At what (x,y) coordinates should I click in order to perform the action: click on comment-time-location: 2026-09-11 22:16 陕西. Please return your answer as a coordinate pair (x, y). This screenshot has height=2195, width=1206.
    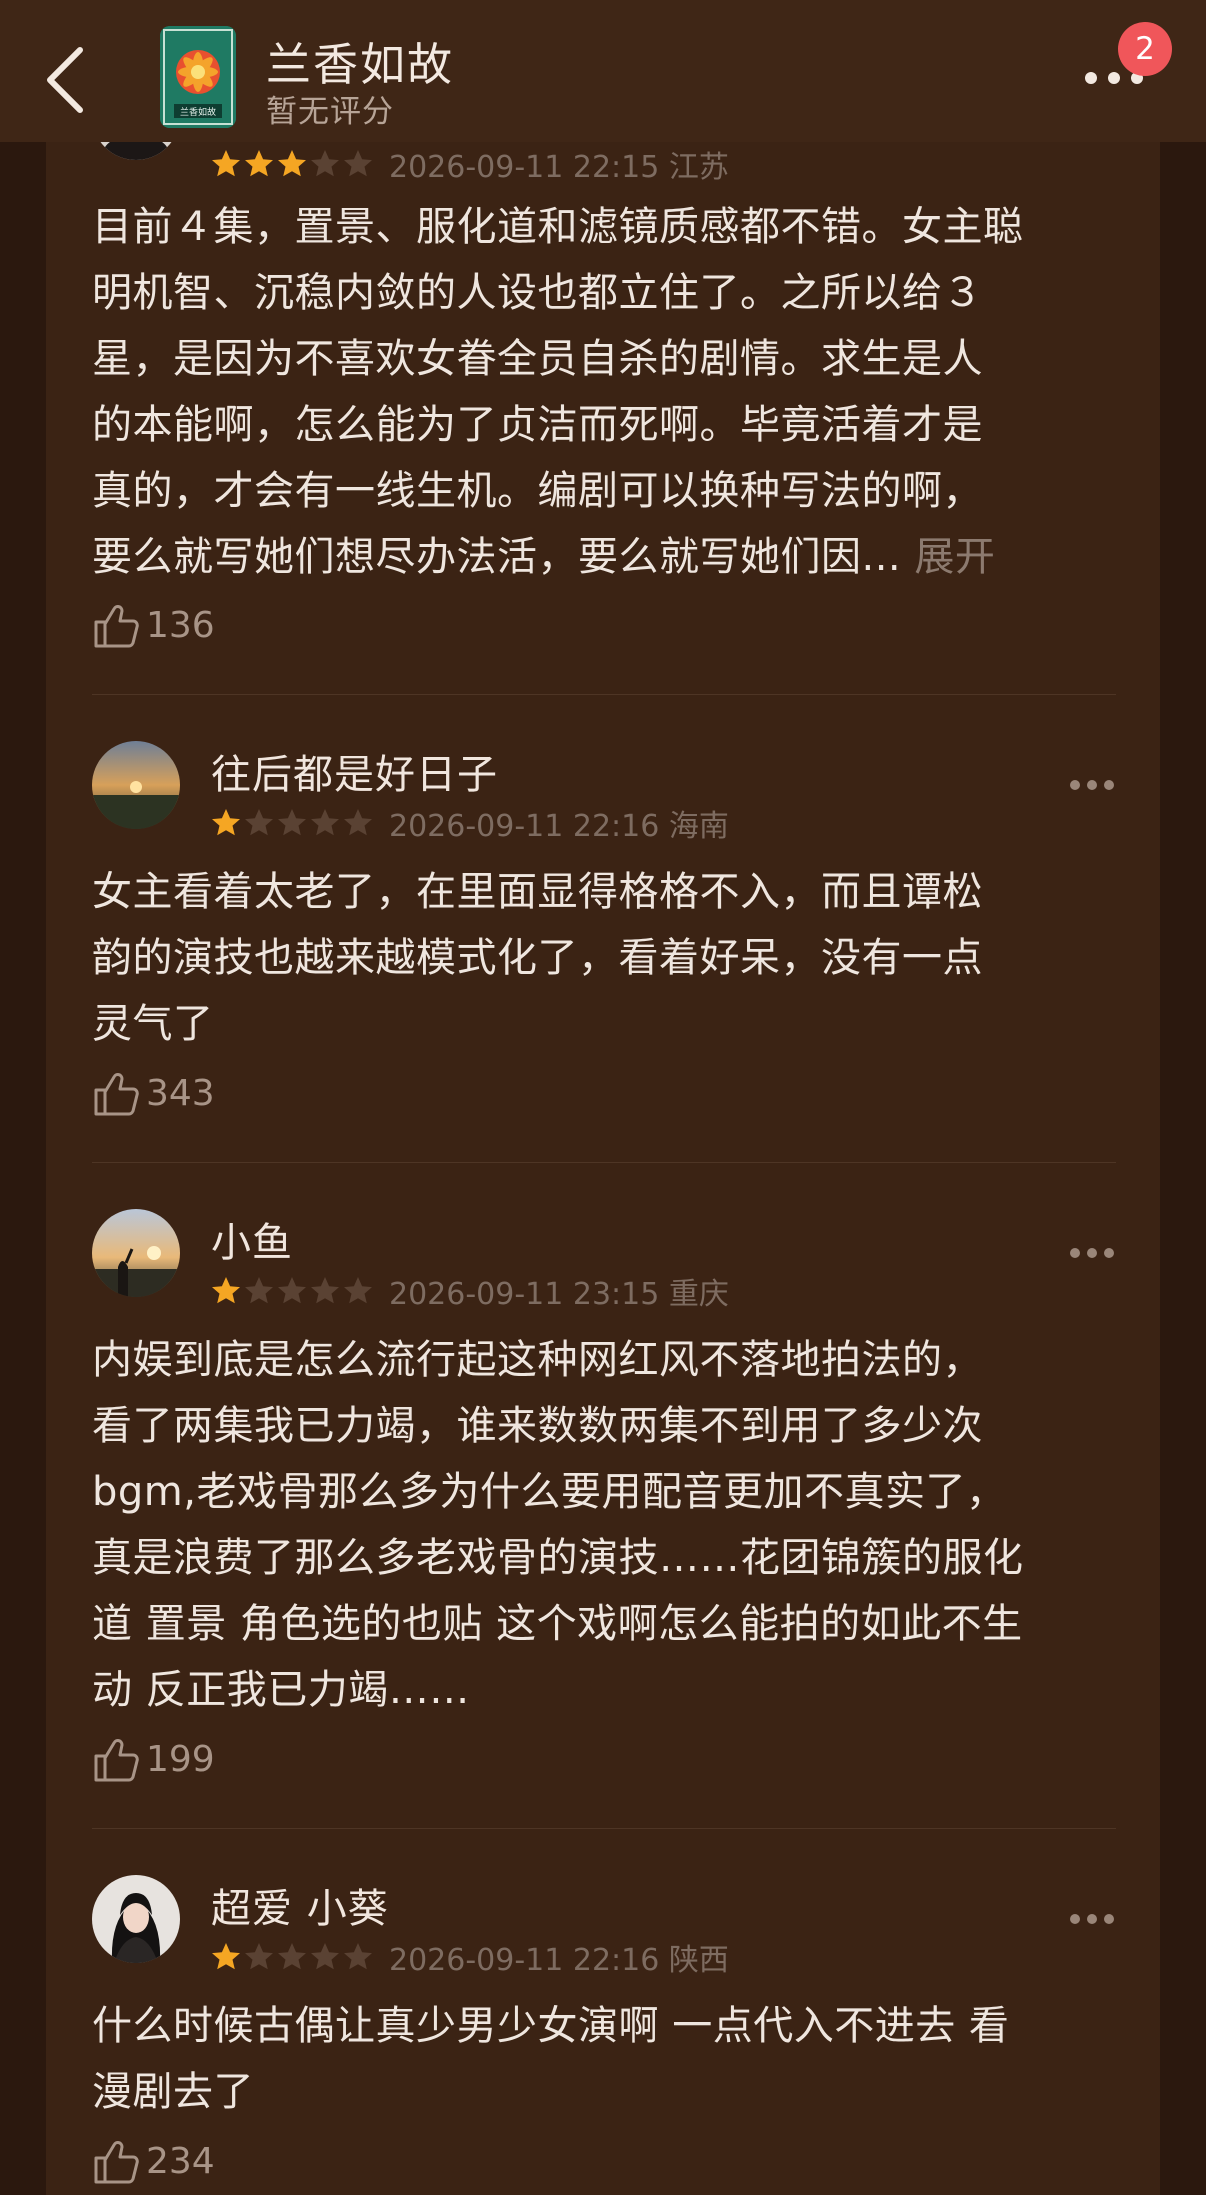
    Looking at the image, I should click on (559, 1960).